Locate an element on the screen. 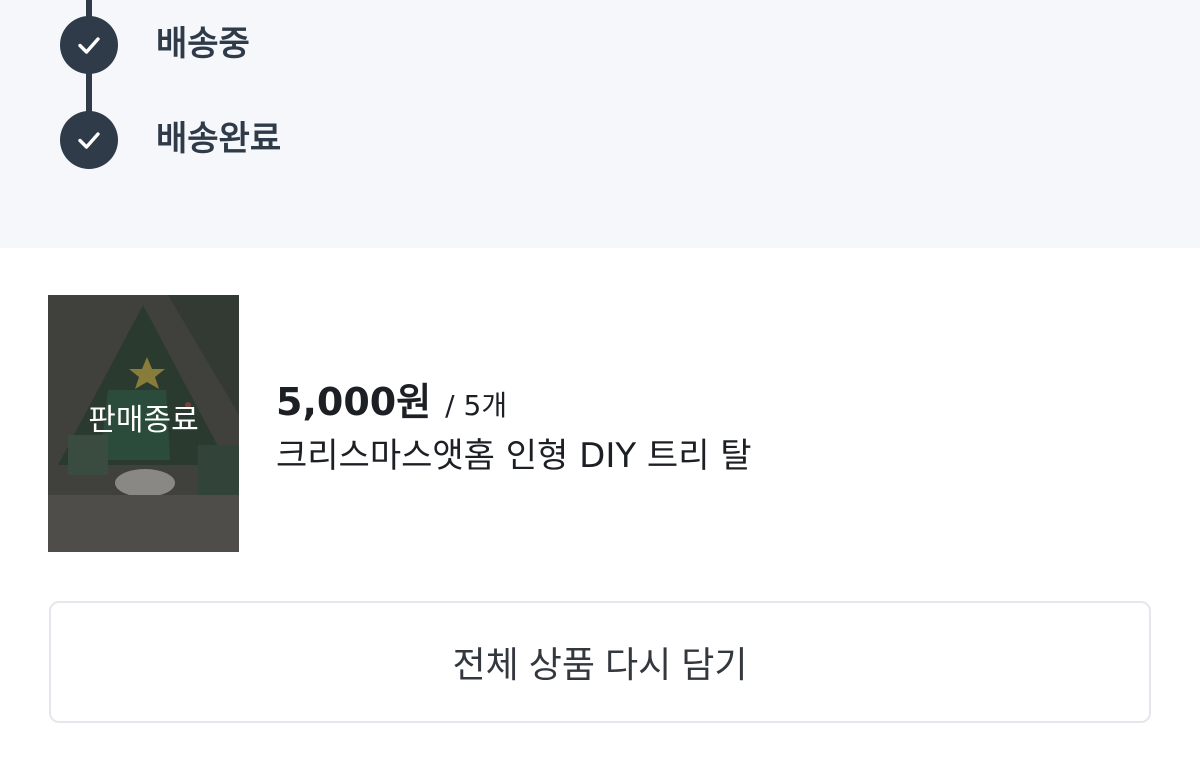  product-thumbnail: 판매종료 is located at coordinates (143, 423).